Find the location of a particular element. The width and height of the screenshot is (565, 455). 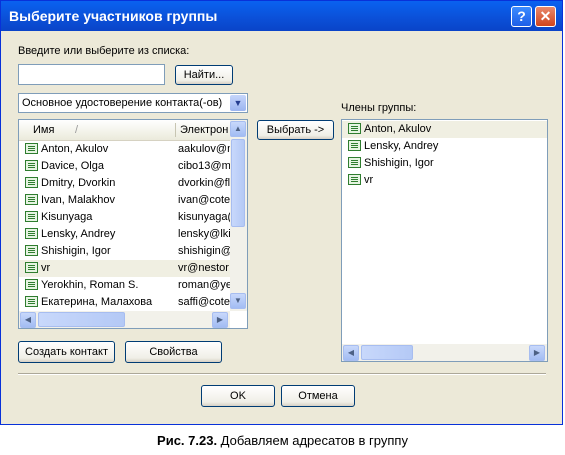

member-row: Lensky, Andrey is located at coordinates (444, 146).